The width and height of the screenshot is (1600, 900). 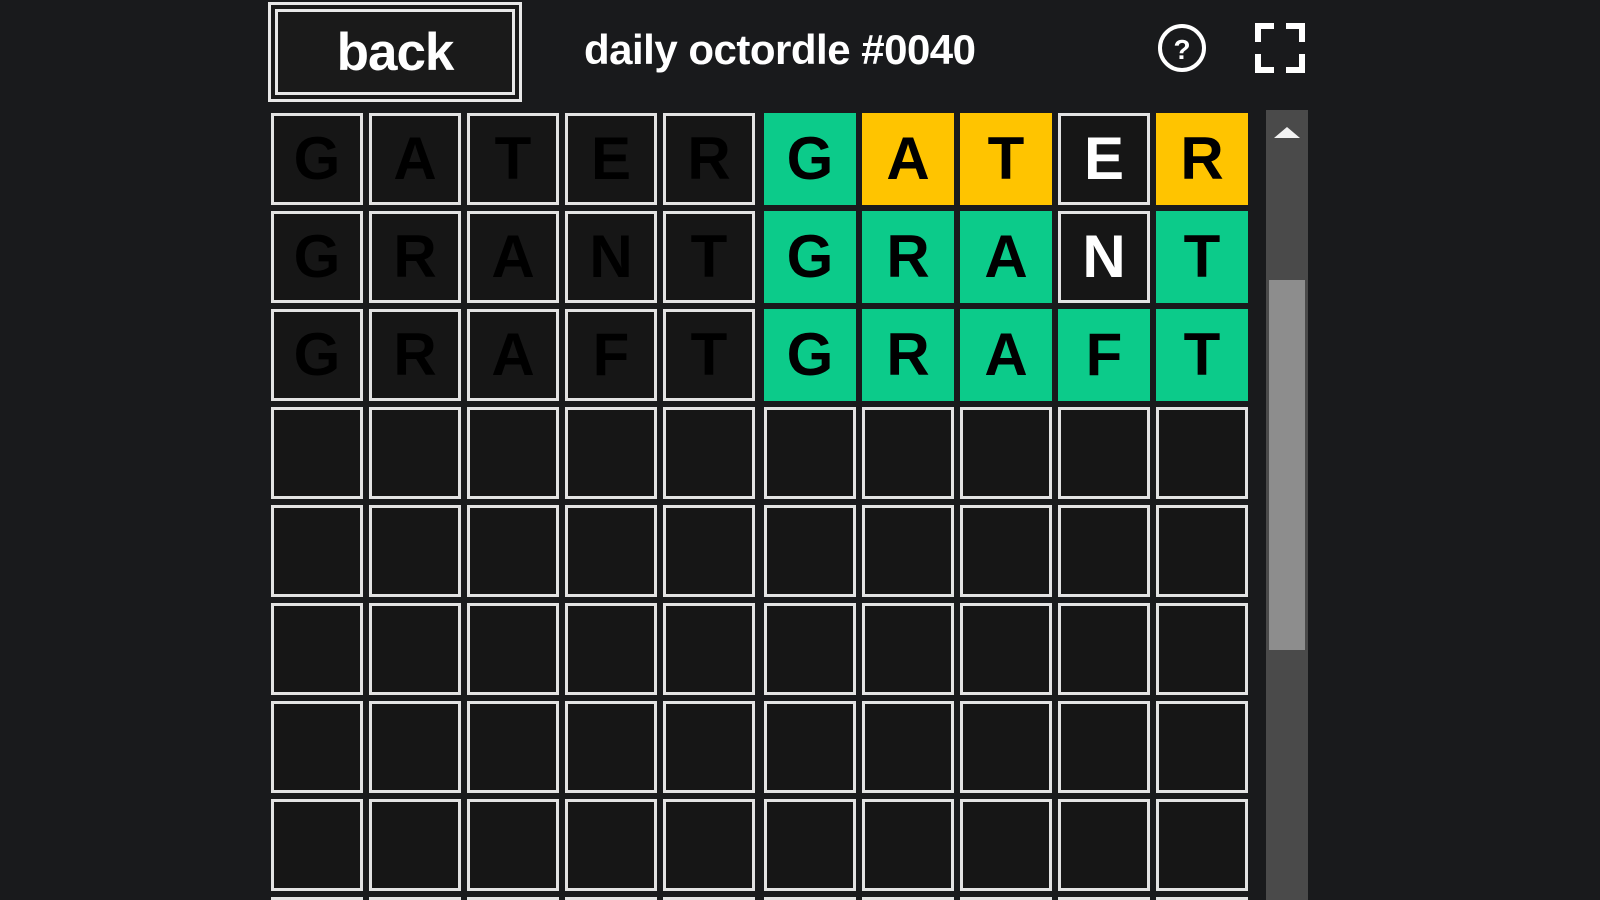 I want to click on tile-right-r7c4, so click(x=1104, y=747).